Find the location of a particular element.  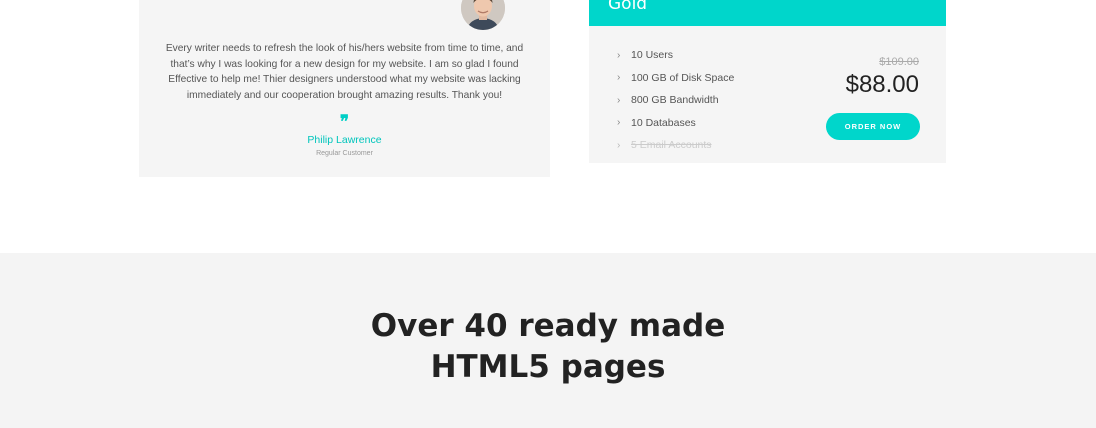

section-title-line: Over 40 ready made is located at coordinates (548, 326).